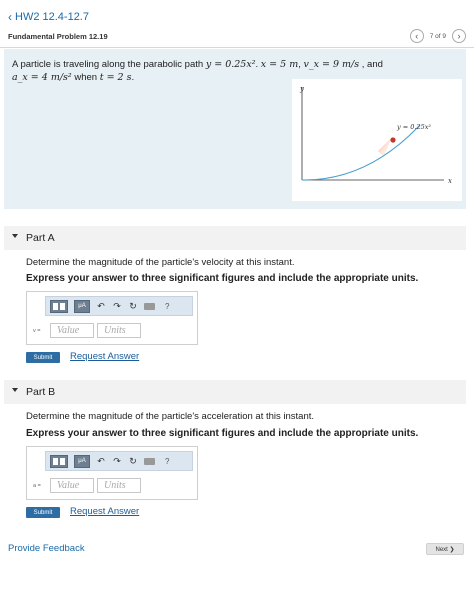 The height and width of the screenshot is (590, 474). I want to click on part-a-request-answer-link: Request Answer, so click(104, 356).